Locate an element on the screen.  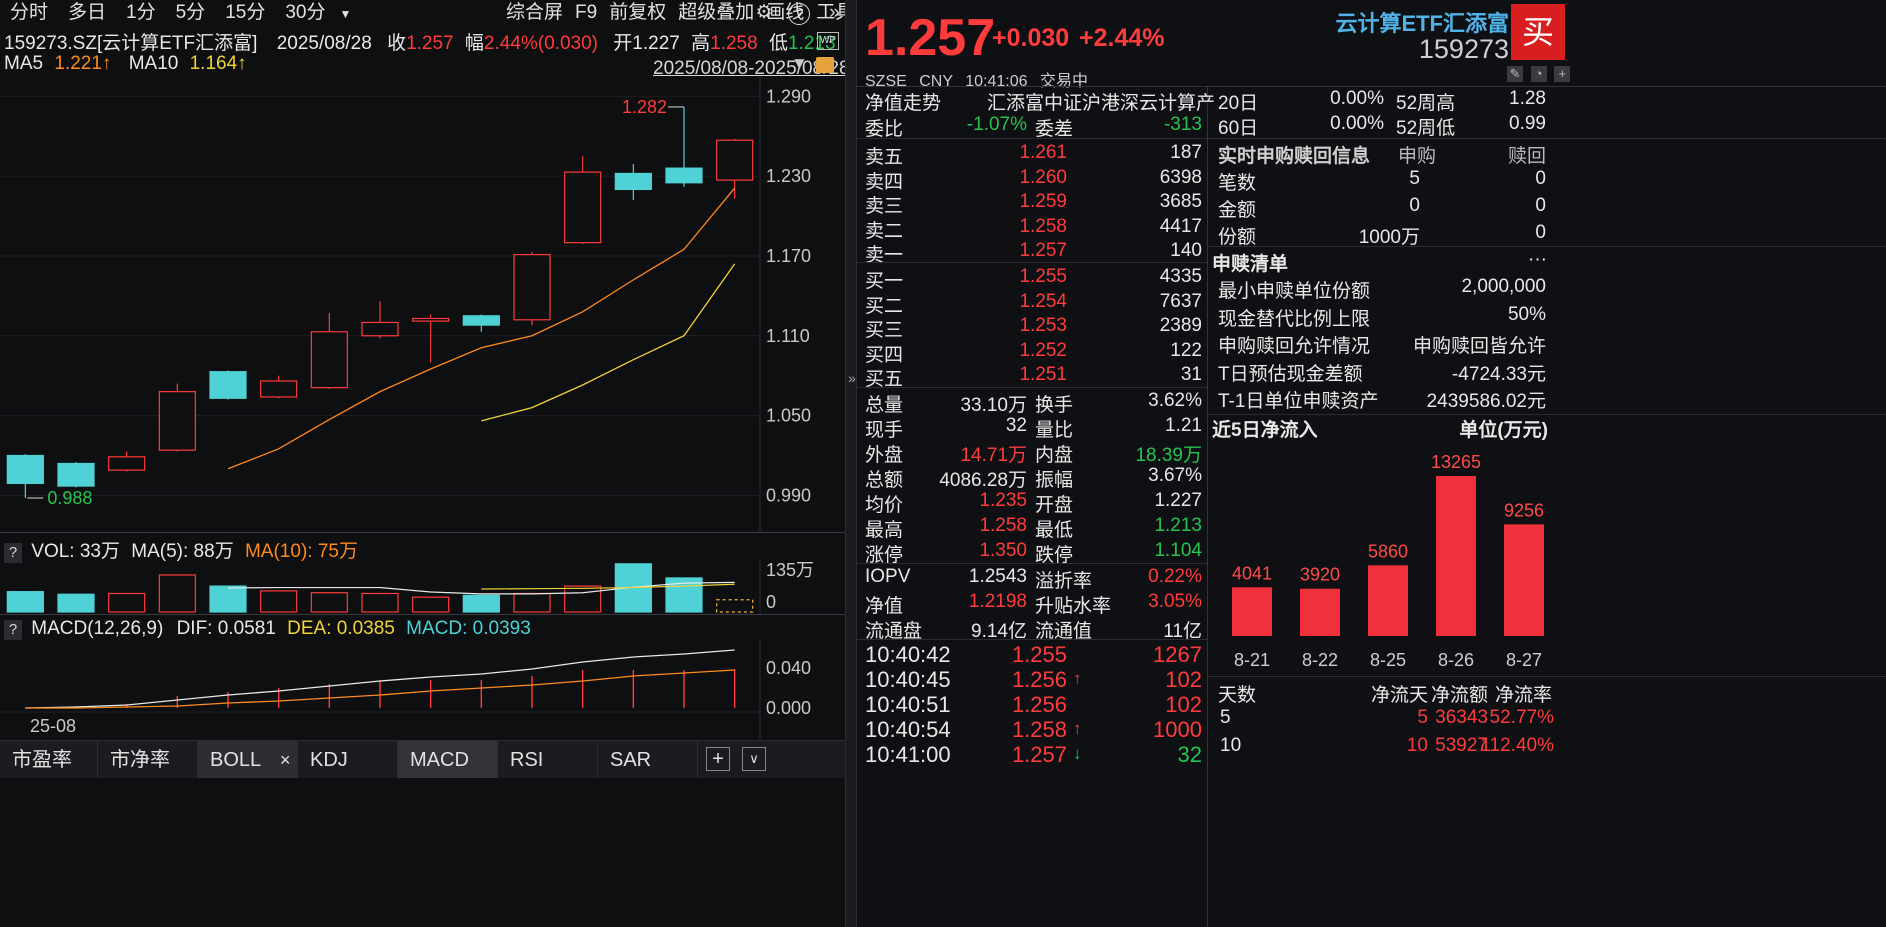
vol-ma5-line is located at coordinates (481, 587).